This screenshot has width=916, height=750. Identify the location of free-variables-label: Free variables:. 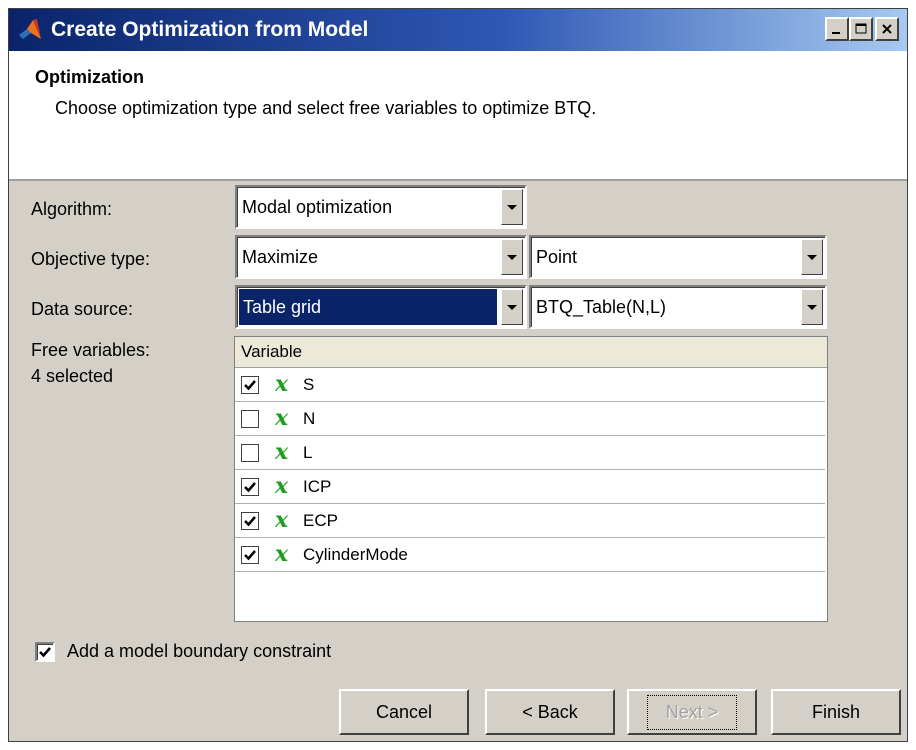
(91, 350).